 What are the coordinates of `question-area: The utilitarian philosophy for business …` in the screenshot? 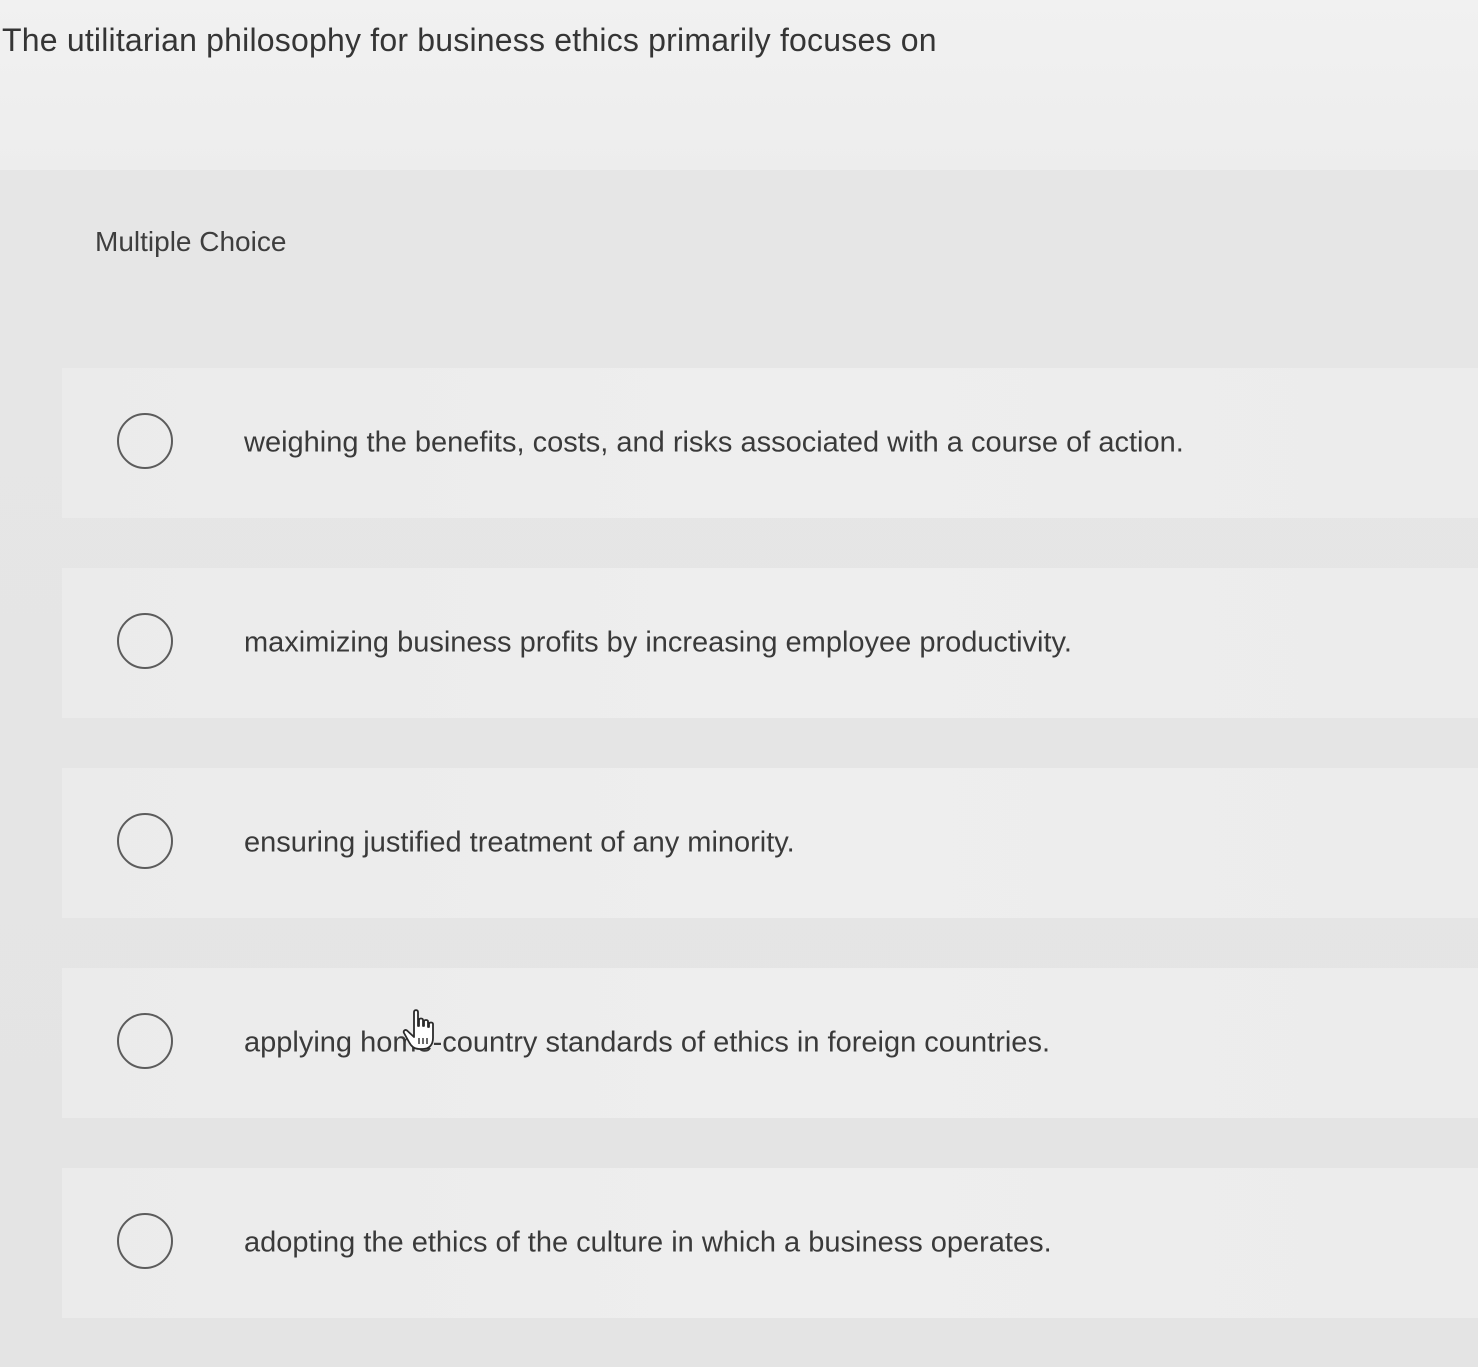 It's located at (739, 85).